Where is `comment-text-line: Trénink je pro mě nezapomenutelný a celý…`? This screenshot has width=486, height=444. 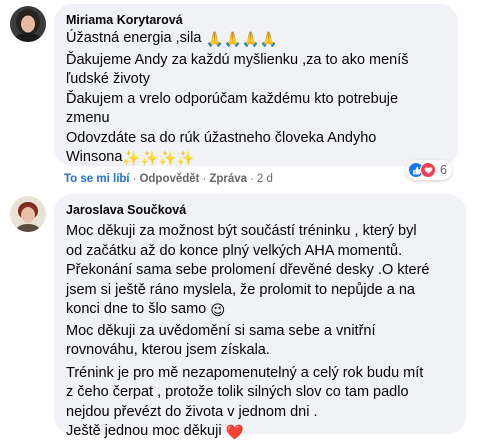
comment-text-line: Trénink je pro mě nezapomenutelný a celý… is located at coordinates (245, 372).